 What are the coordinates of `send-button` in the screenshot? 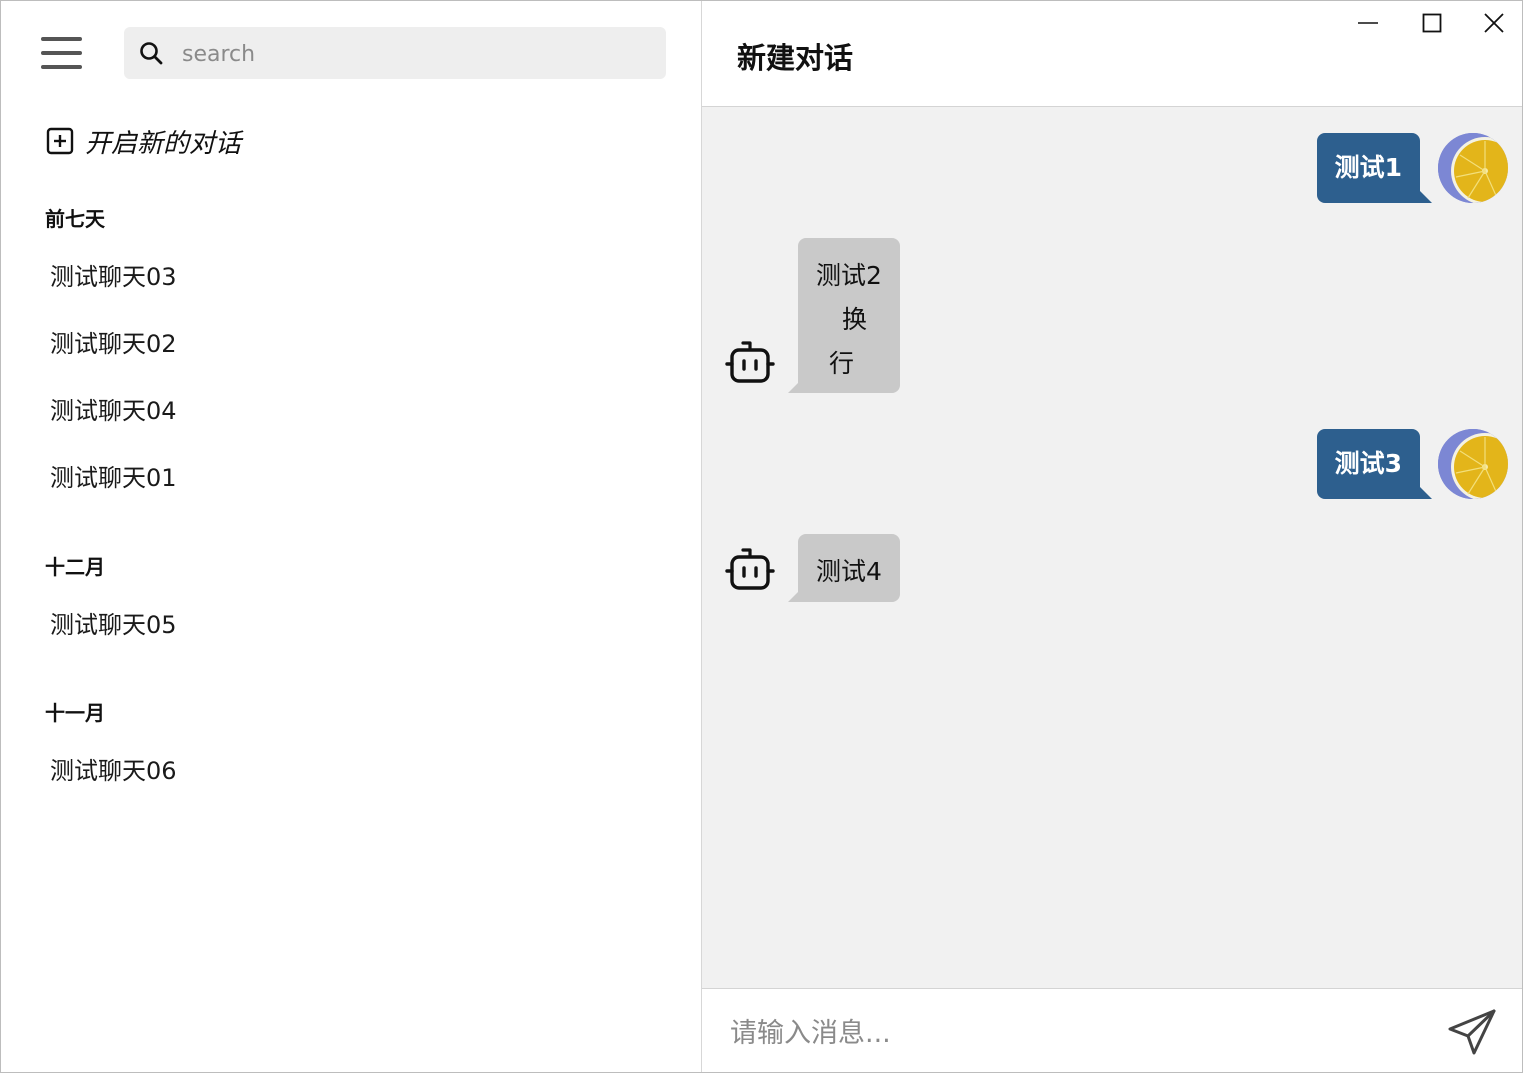 It's located at (1472, 1032).